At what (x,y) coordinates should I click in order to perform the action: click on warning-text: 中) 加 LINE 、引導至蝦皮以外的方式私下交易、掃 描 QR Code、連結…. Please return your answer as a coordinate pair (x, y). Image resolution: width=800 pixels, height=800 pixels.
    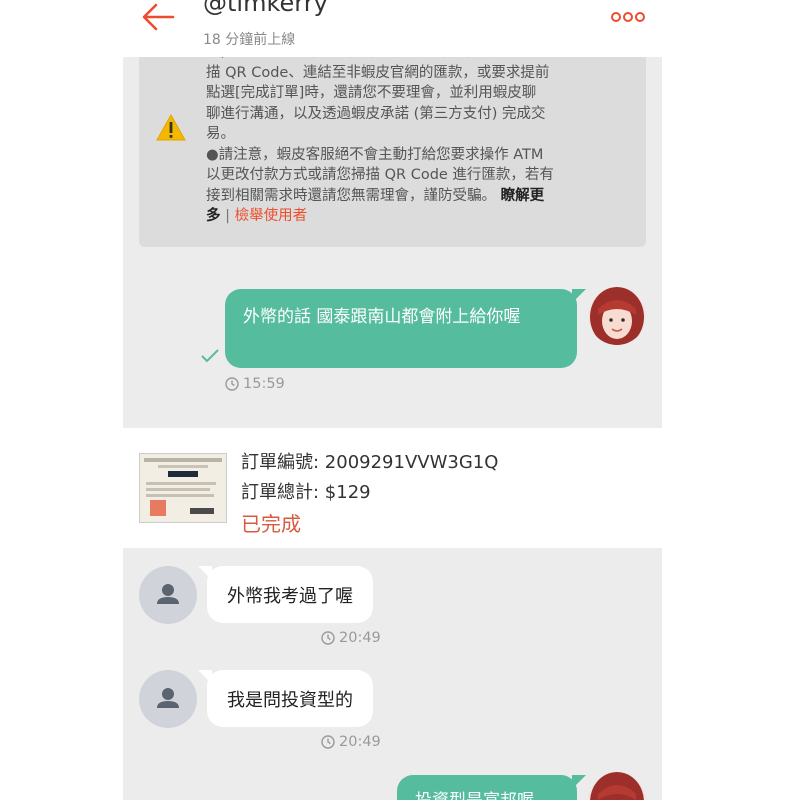
    Looking at the image, I should click on (416, 134).